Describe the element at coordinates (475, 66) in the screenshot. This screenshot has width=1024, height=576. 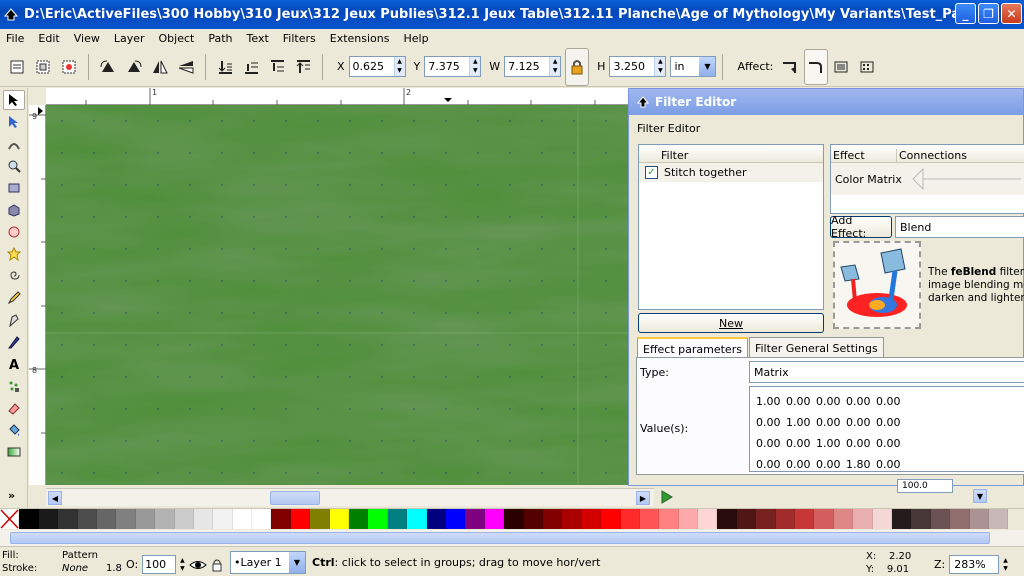
I see `y-spinner-arrows: ▲ ▼` at that location.